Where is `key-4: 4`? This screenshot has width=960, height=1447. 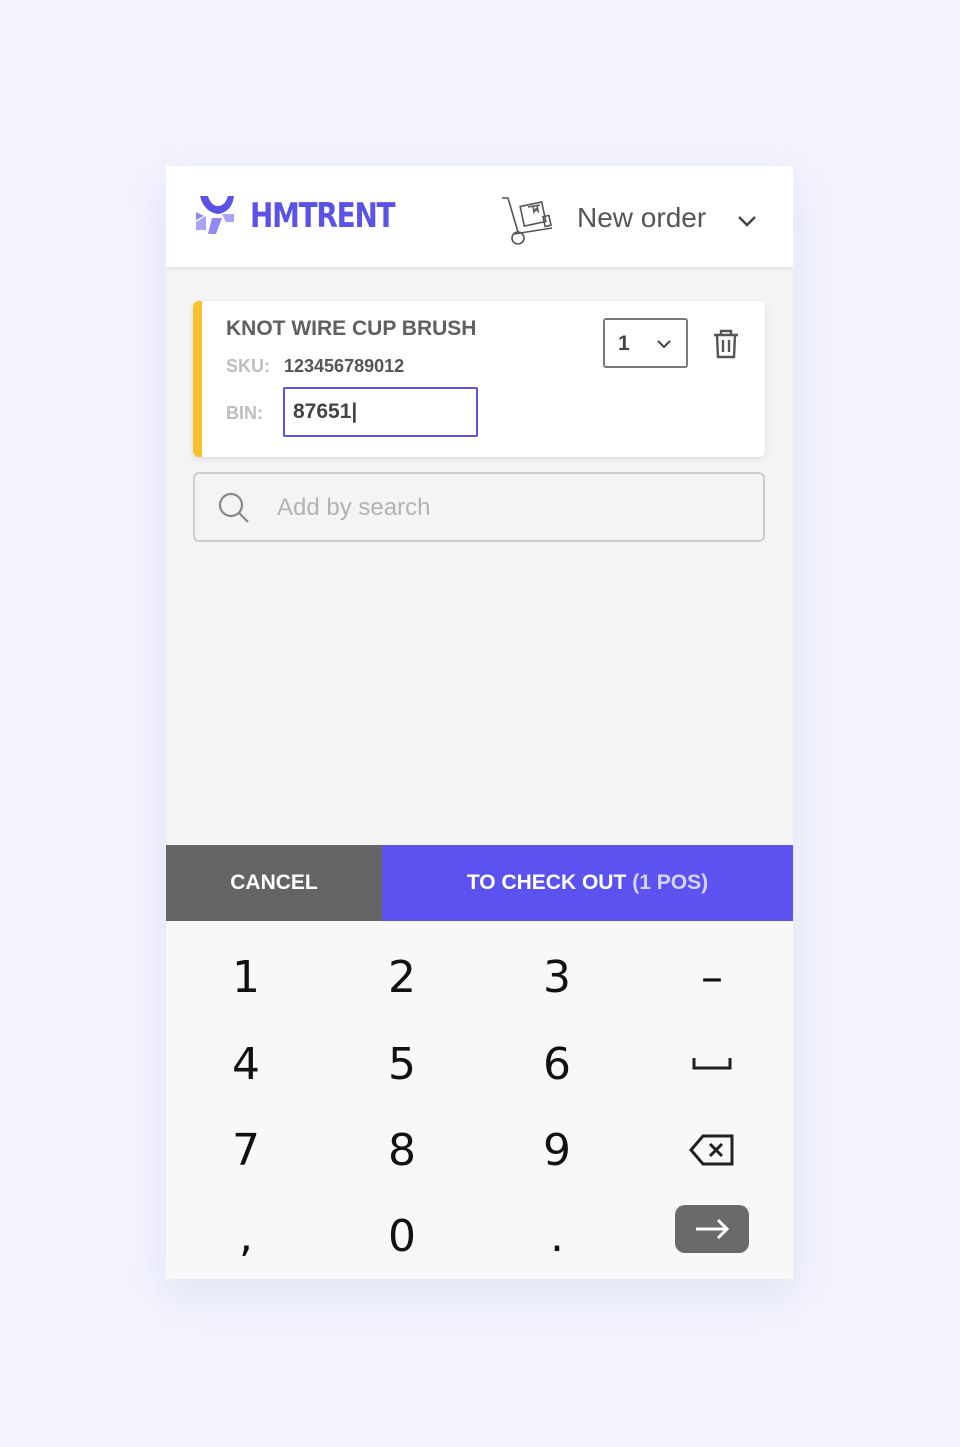
key-4: 4 is located at coordinates (246, 1064).